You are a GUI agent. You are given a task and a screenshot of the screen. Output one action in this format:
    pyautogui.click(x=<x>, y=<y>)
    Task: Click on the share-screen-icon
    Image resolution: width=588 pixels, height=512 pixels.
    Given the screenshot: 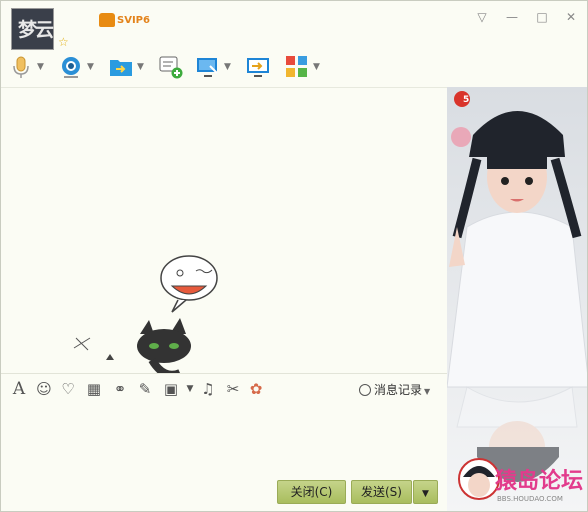 What is the action you would take?
    pyautogui.click(x=258, y=67)
    